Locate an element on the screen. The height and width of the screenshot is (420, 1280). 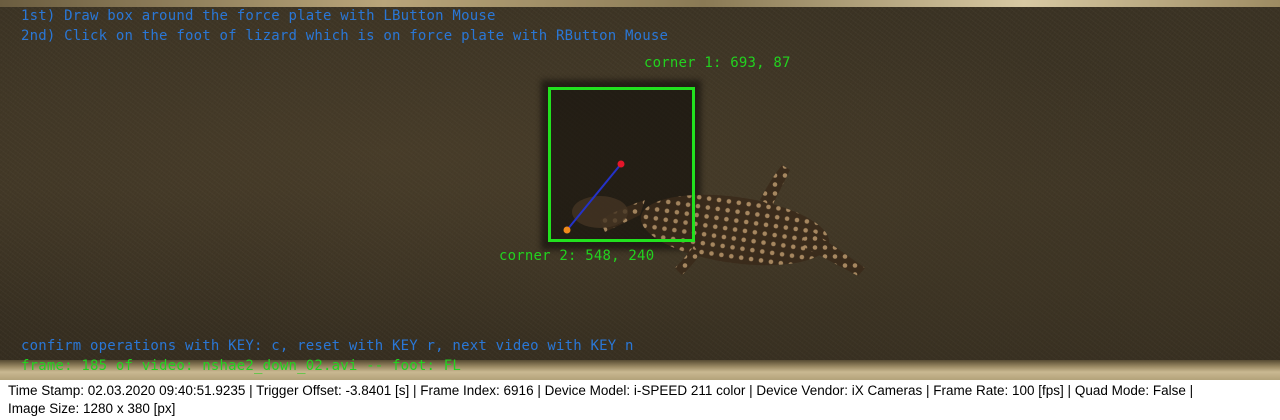
corner-2-label: corner 2: 548, 240 is located at coordinates (577, 256).